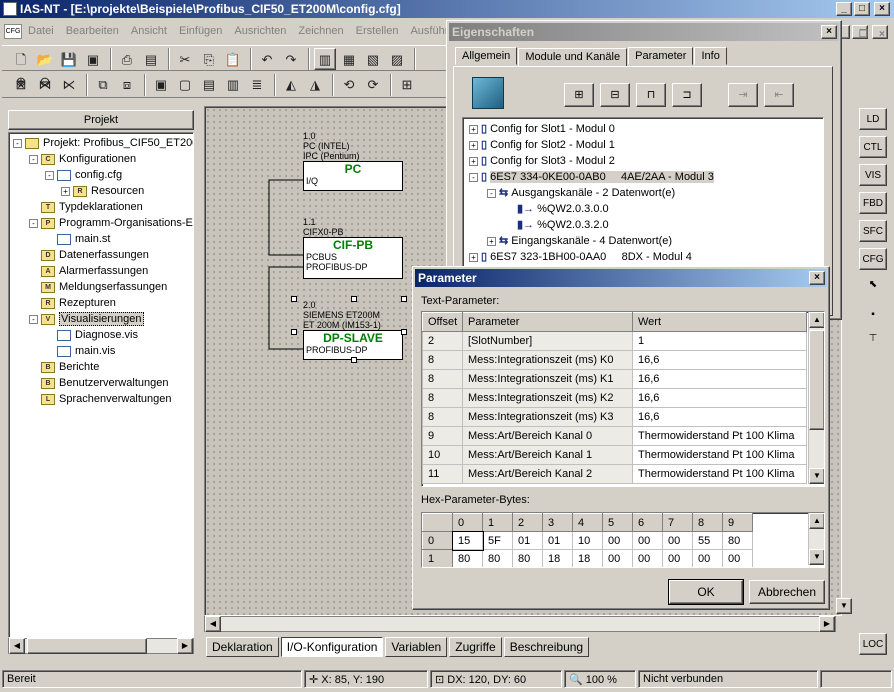  Describe the element at coordinates (643, 129) in the screenshot. I see `module-tree-item: + ▯ Config for Slot1 - Modul 0` at that location.